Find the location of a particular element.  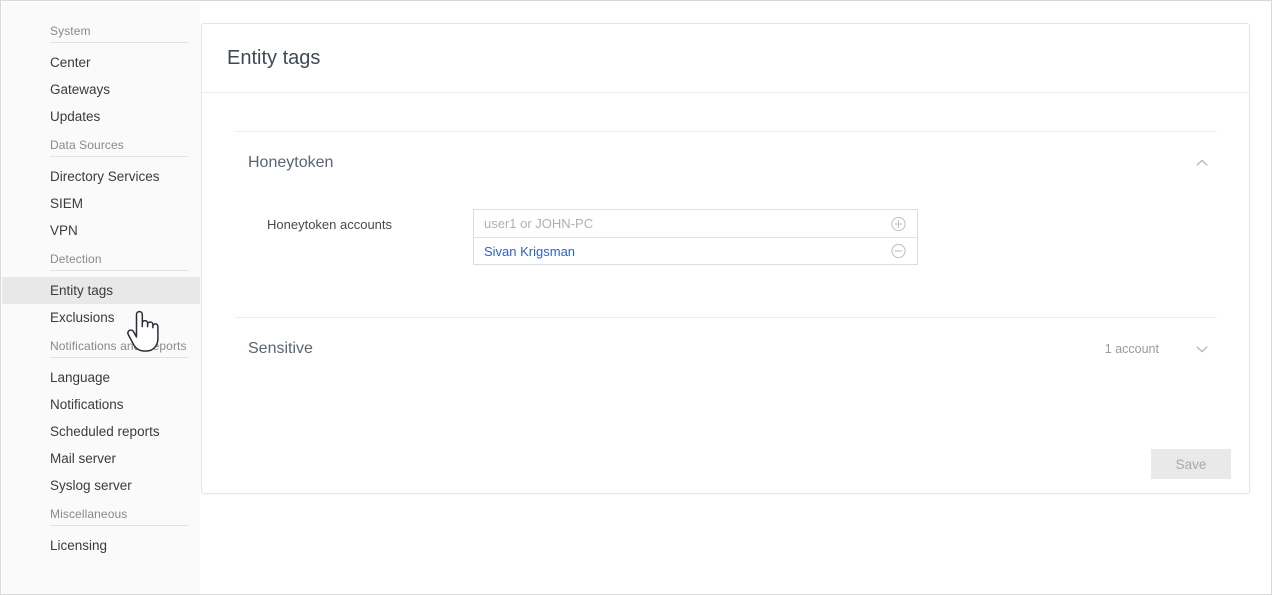

chevron-up-icon is located at coordinates (1202, 163).